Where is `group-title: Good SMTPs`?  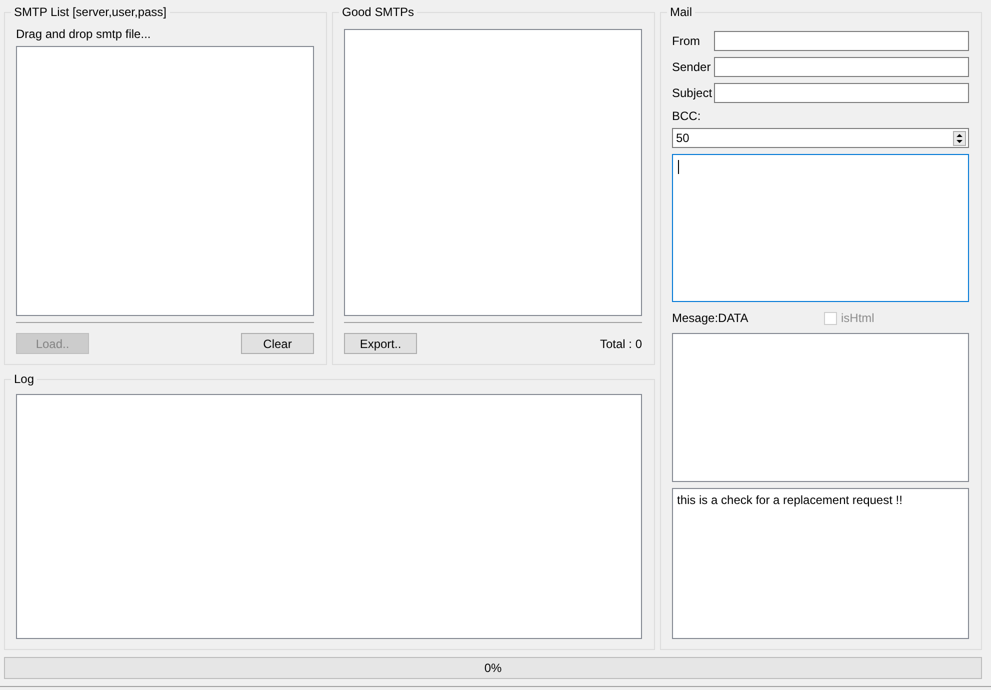
group-title: Good SMTPs is located at coordinates (378, 12).